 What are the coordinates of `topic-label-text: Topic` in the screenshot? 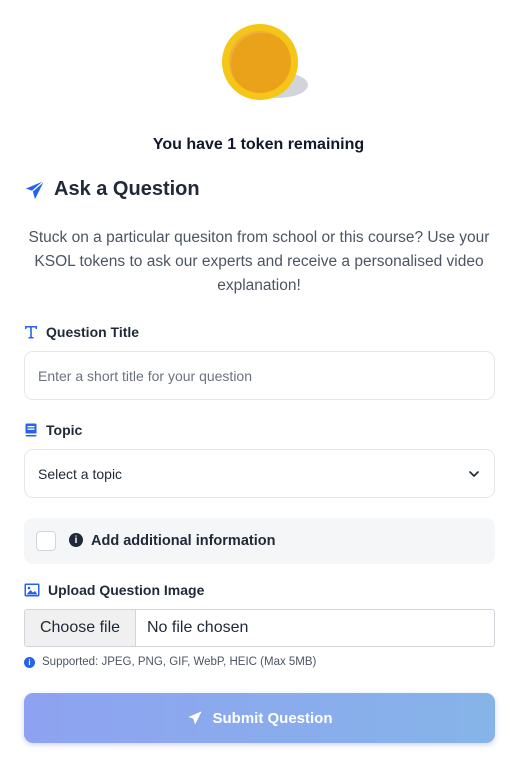 It's located at (64, 430).